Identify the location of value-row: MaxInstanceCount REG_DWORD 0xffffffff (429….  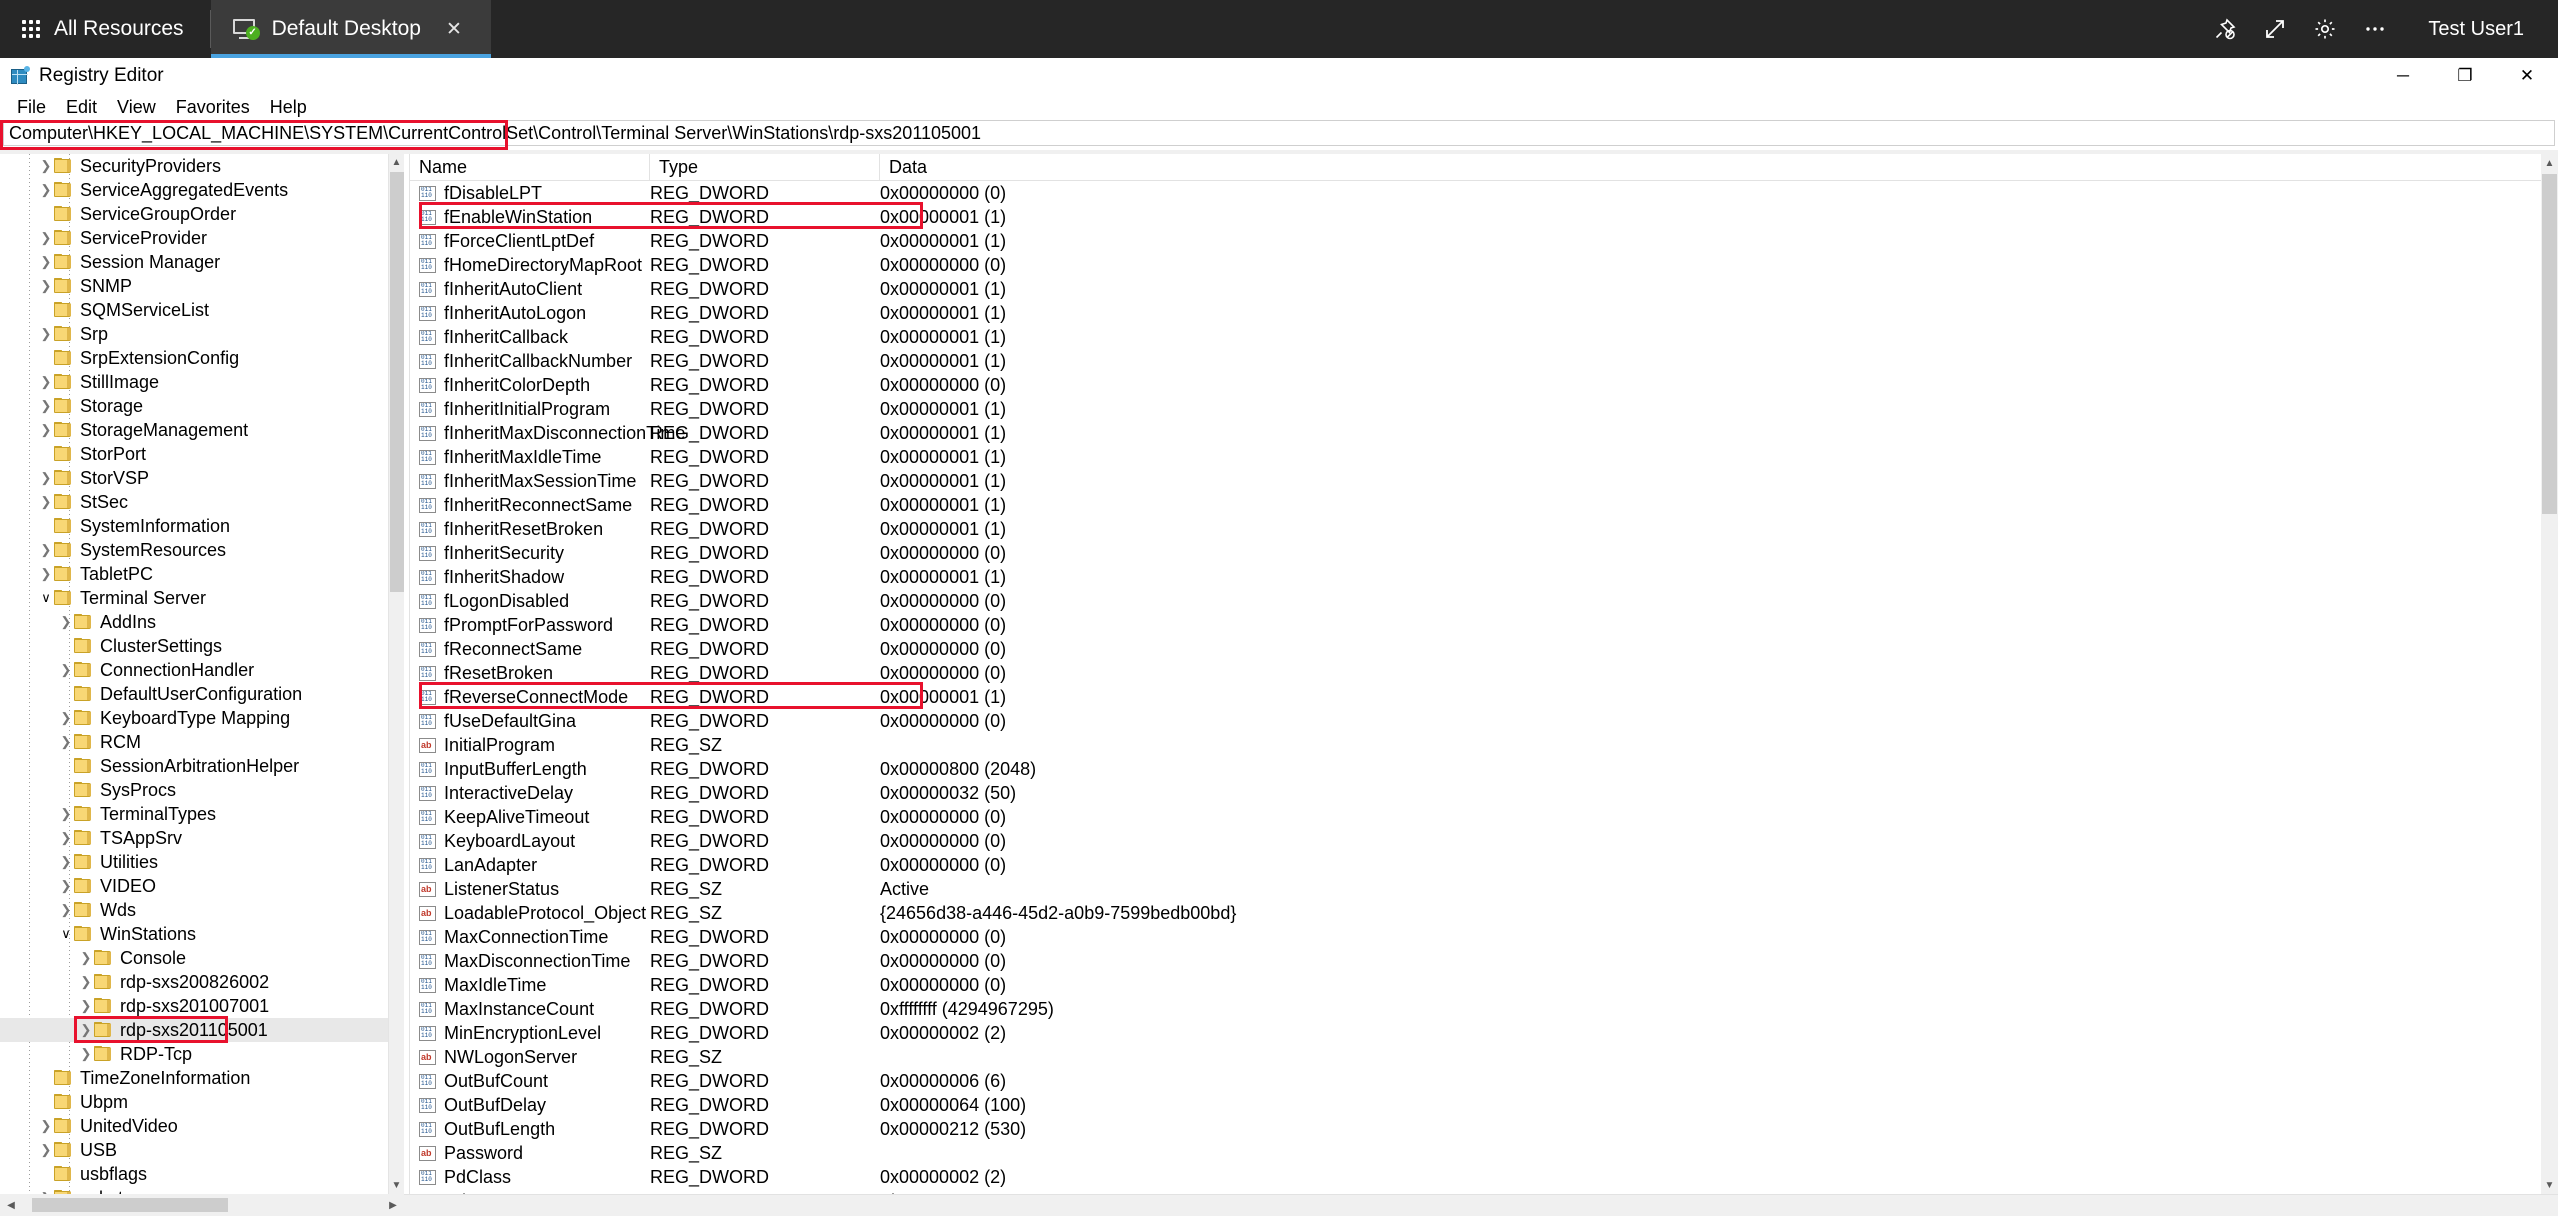
(1475, 1009).